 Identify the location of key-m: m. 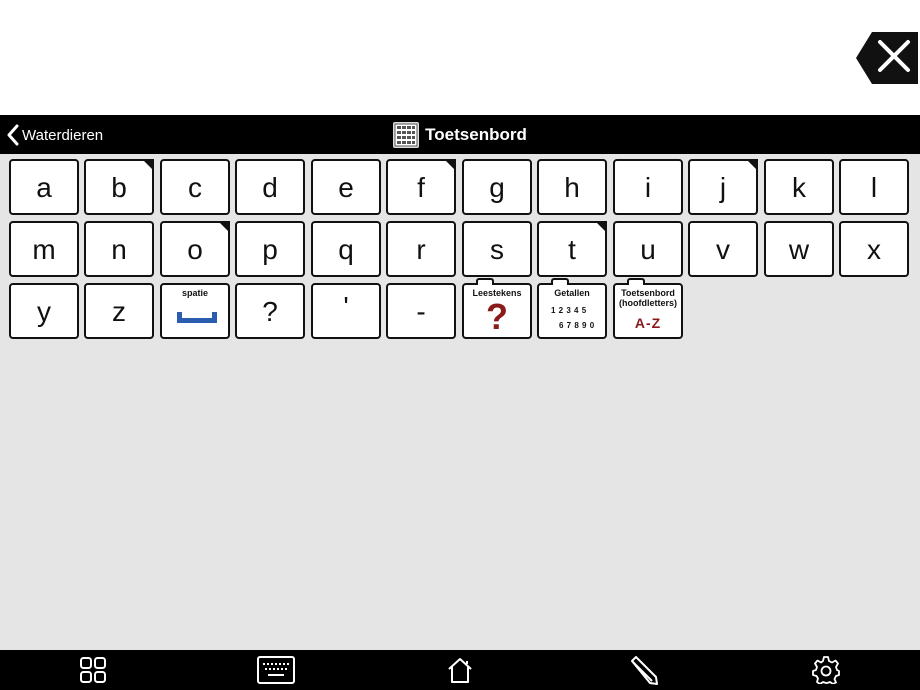
(44, 249).